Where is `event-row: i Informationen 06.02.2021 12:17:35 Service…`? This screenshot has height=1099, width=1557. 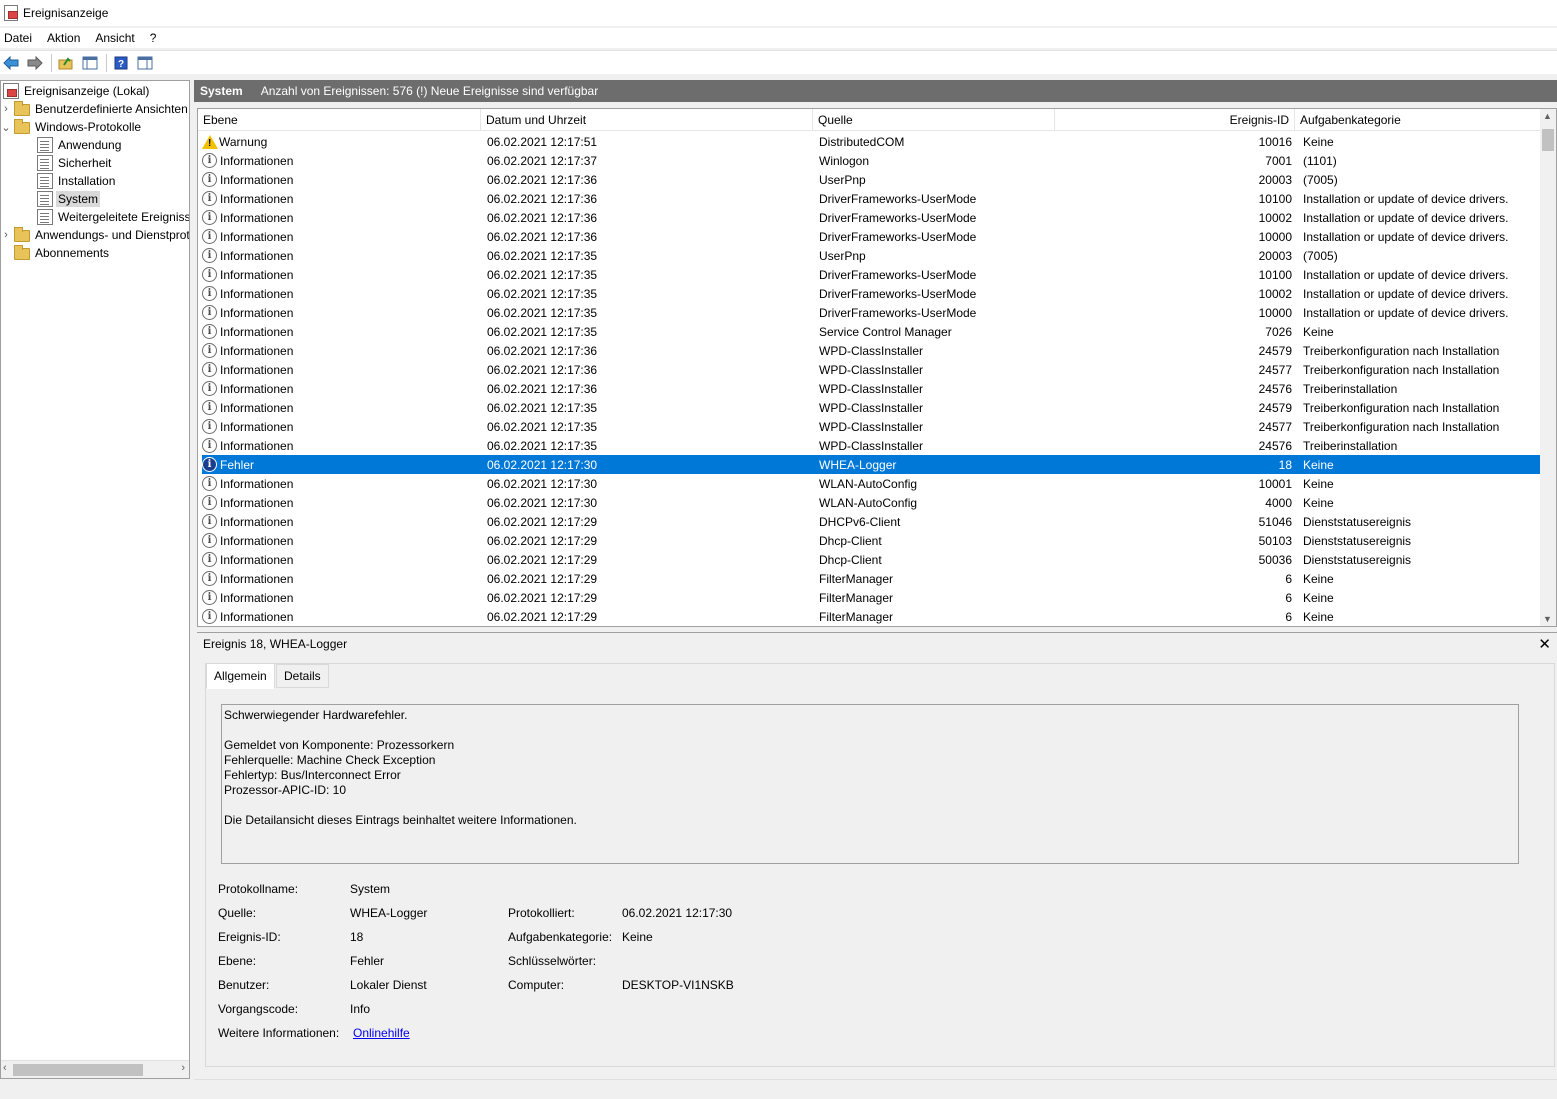
event-row: i Informationen 06.02.2021 12:17:35 Service… is located at coordinates (871, 331).